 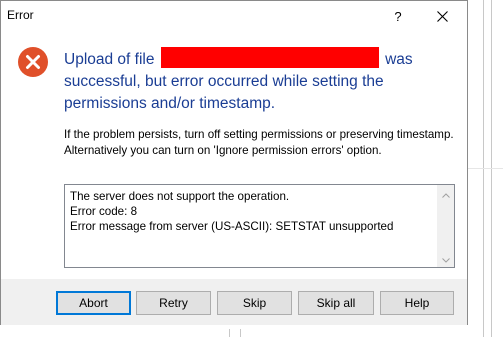 What do you see at coordinates (234, 16) in the screenshot?
I see `title-bar: Error ?` at bounding box center [234, 16].